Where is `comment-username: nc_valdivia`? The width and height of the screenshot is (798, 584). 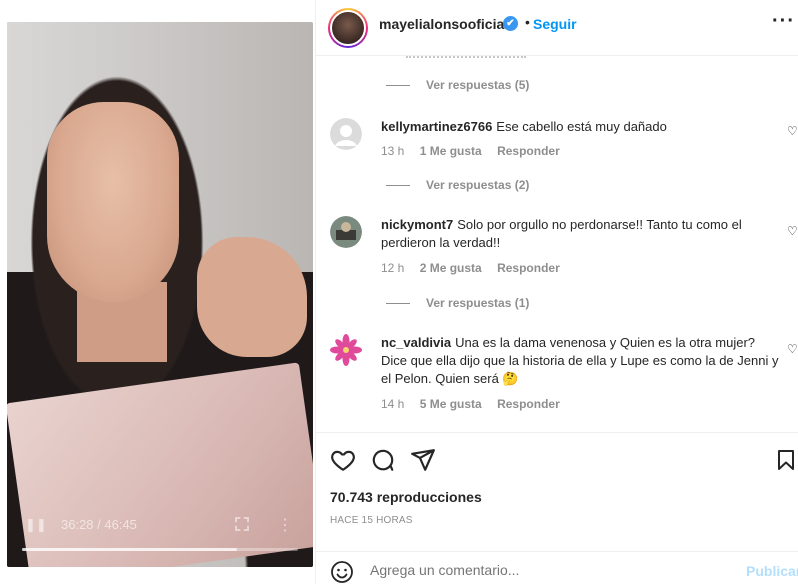
comment-username: nc_valdivia is located at coordinates (416, 342).